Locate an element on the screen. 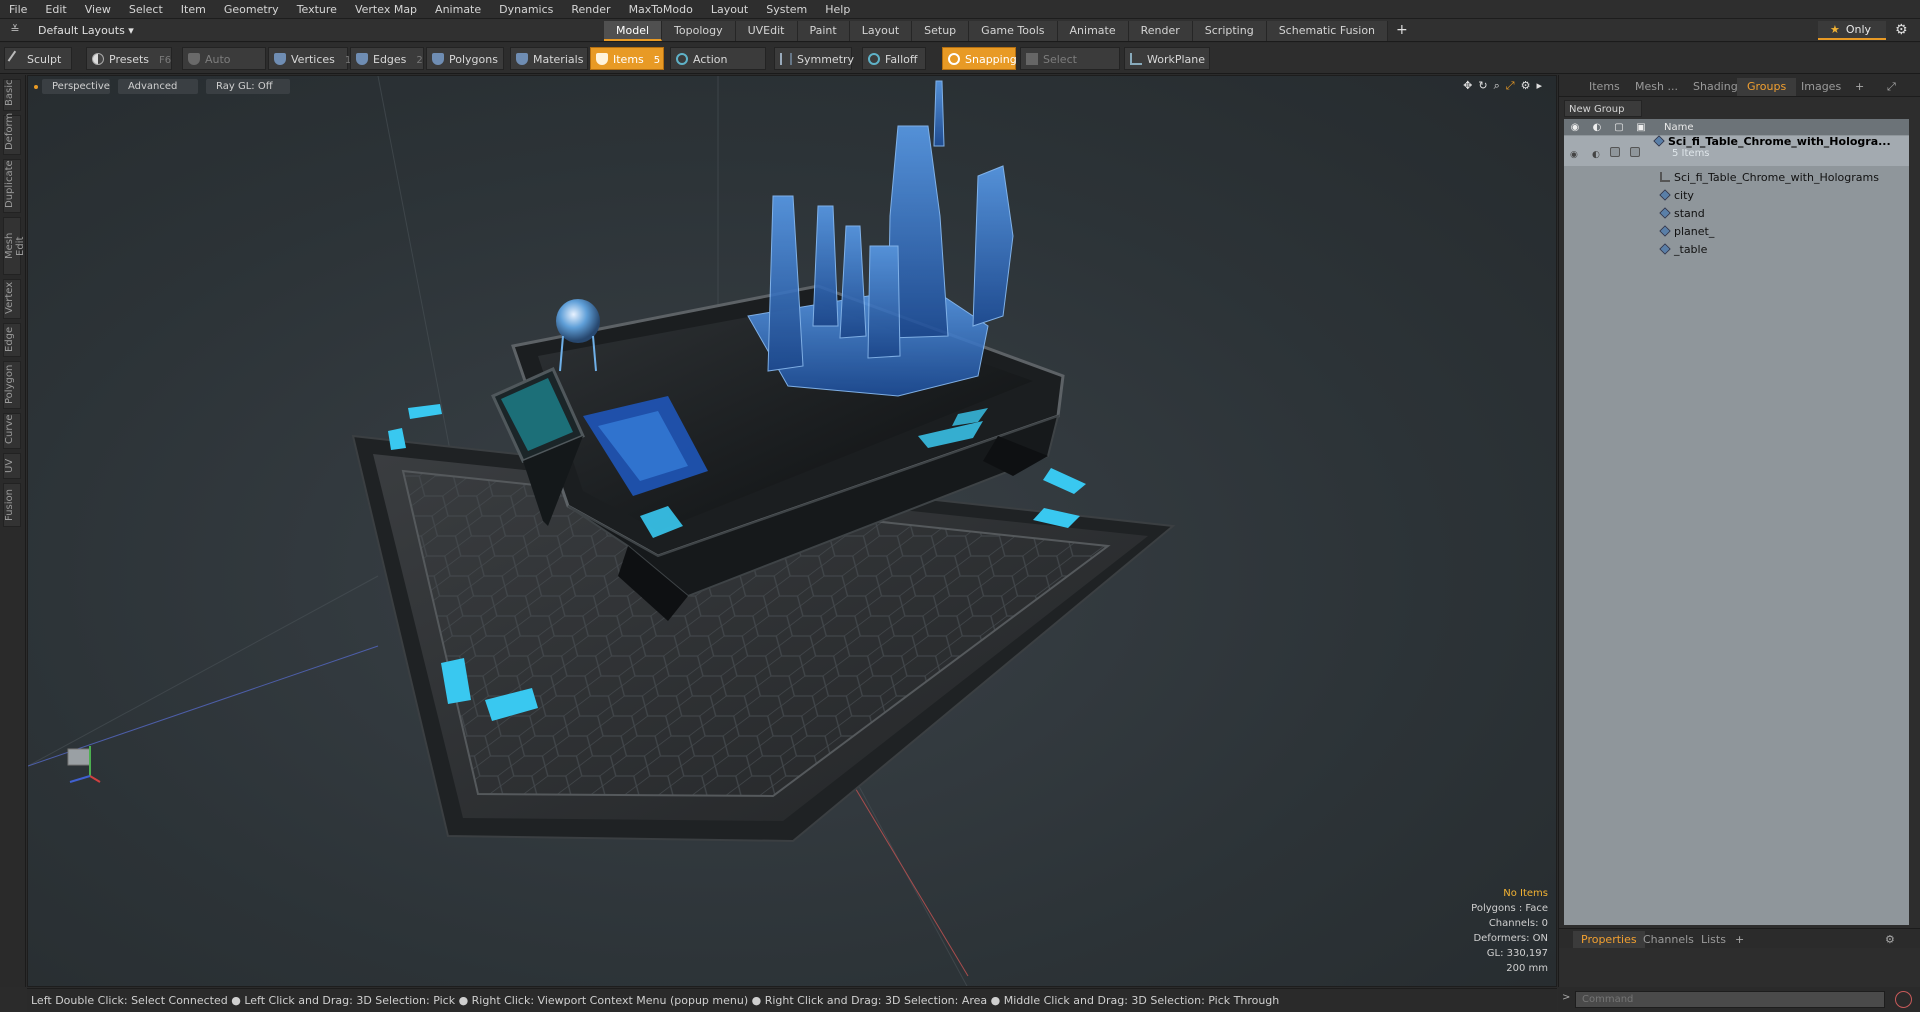  zoom-icon: ⌕ is located at coordinates (1497, 86).